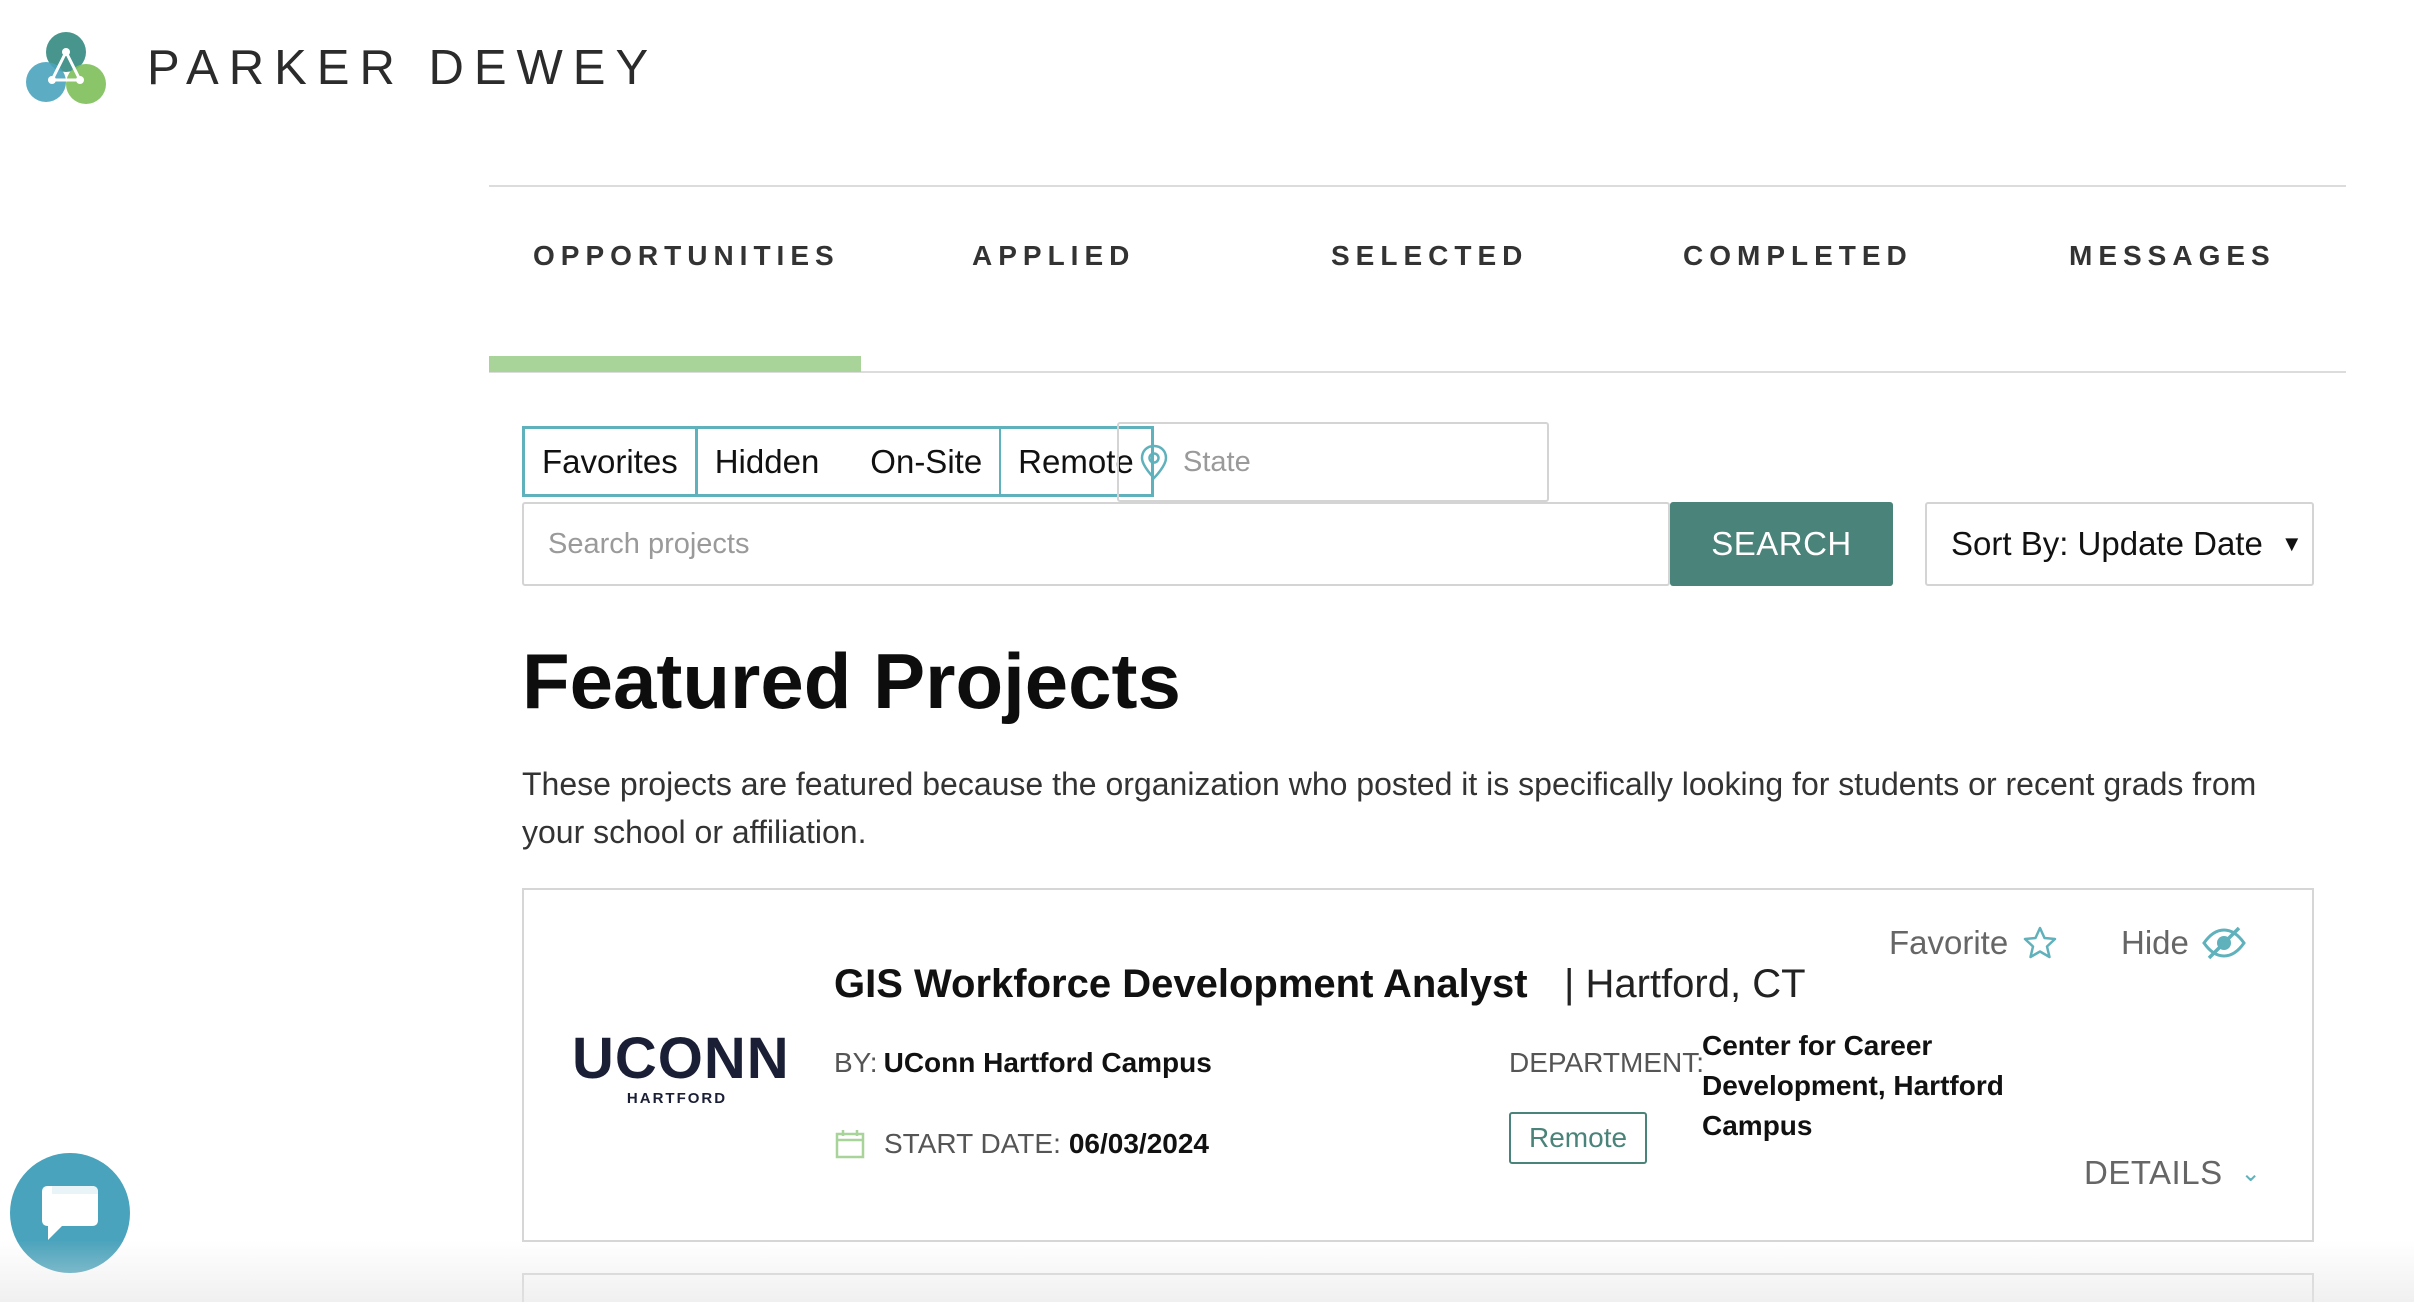 This screenshot has width=2414, height=1302. What do you see at coordinates (1096, 544) in the screenshot?
I see `search-projects-input` at bounding box center [1096, 544].